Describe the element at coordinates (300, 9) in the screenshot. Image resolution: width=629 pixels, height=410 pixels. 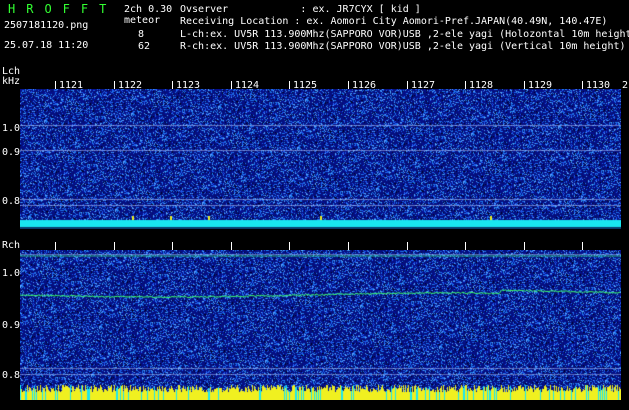
I see `observer-line: Ovserver : ex. JR7CYX [ kid ]` at that location.